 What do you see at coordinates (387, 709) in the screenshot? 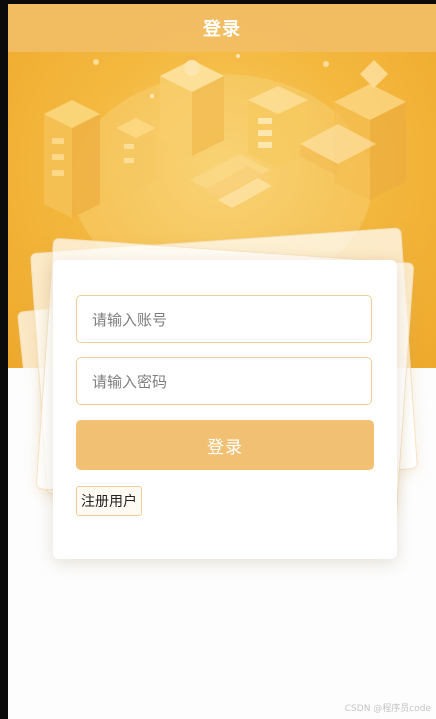
I see `csdn-watermark: CSDN @程序员code` at bounding box center [387, 709].